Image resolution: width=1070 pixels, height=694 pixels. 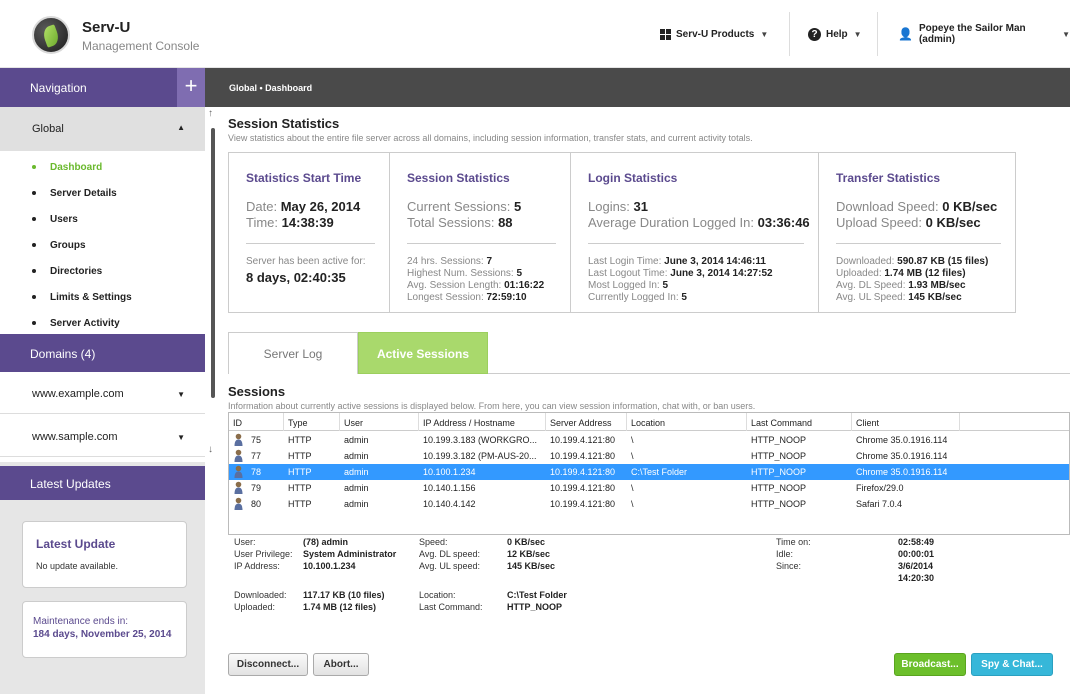 What do you see at coordinates (102, 167) in the screenshot?
I see `sidebar-item-dashboard: Dashboard` at bounding box center [102, 167].